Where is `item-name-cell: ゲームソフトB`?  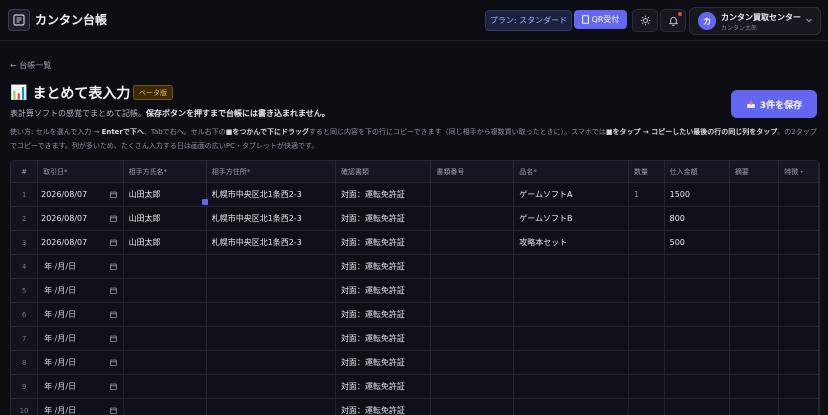
item-name-cell: ゲームソフトB is located at coordinates (571, 219).